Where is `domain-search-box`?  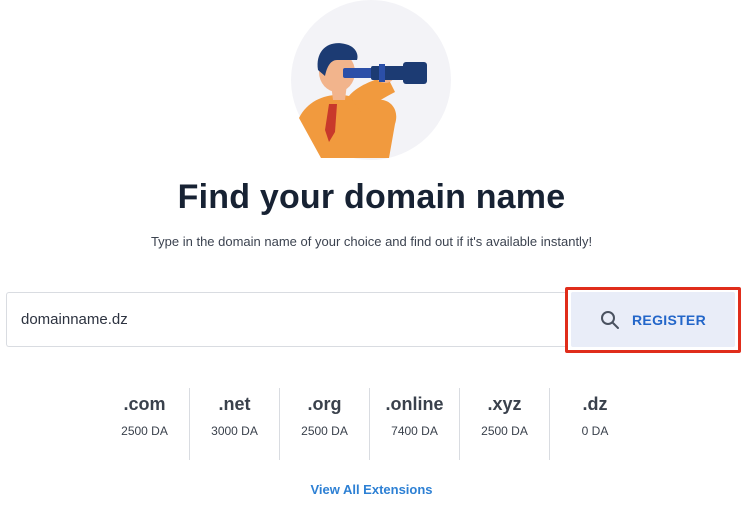
domain-search-box is located at coordinates (286, 319).